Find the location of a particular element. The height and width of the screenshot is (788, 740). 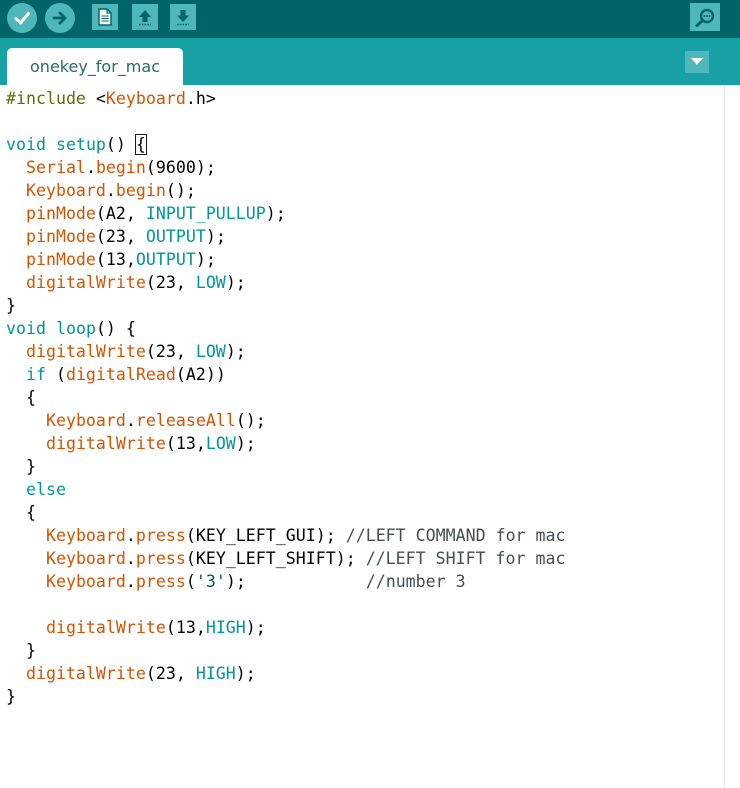

code-token: < is located at coordinates (95, 98).